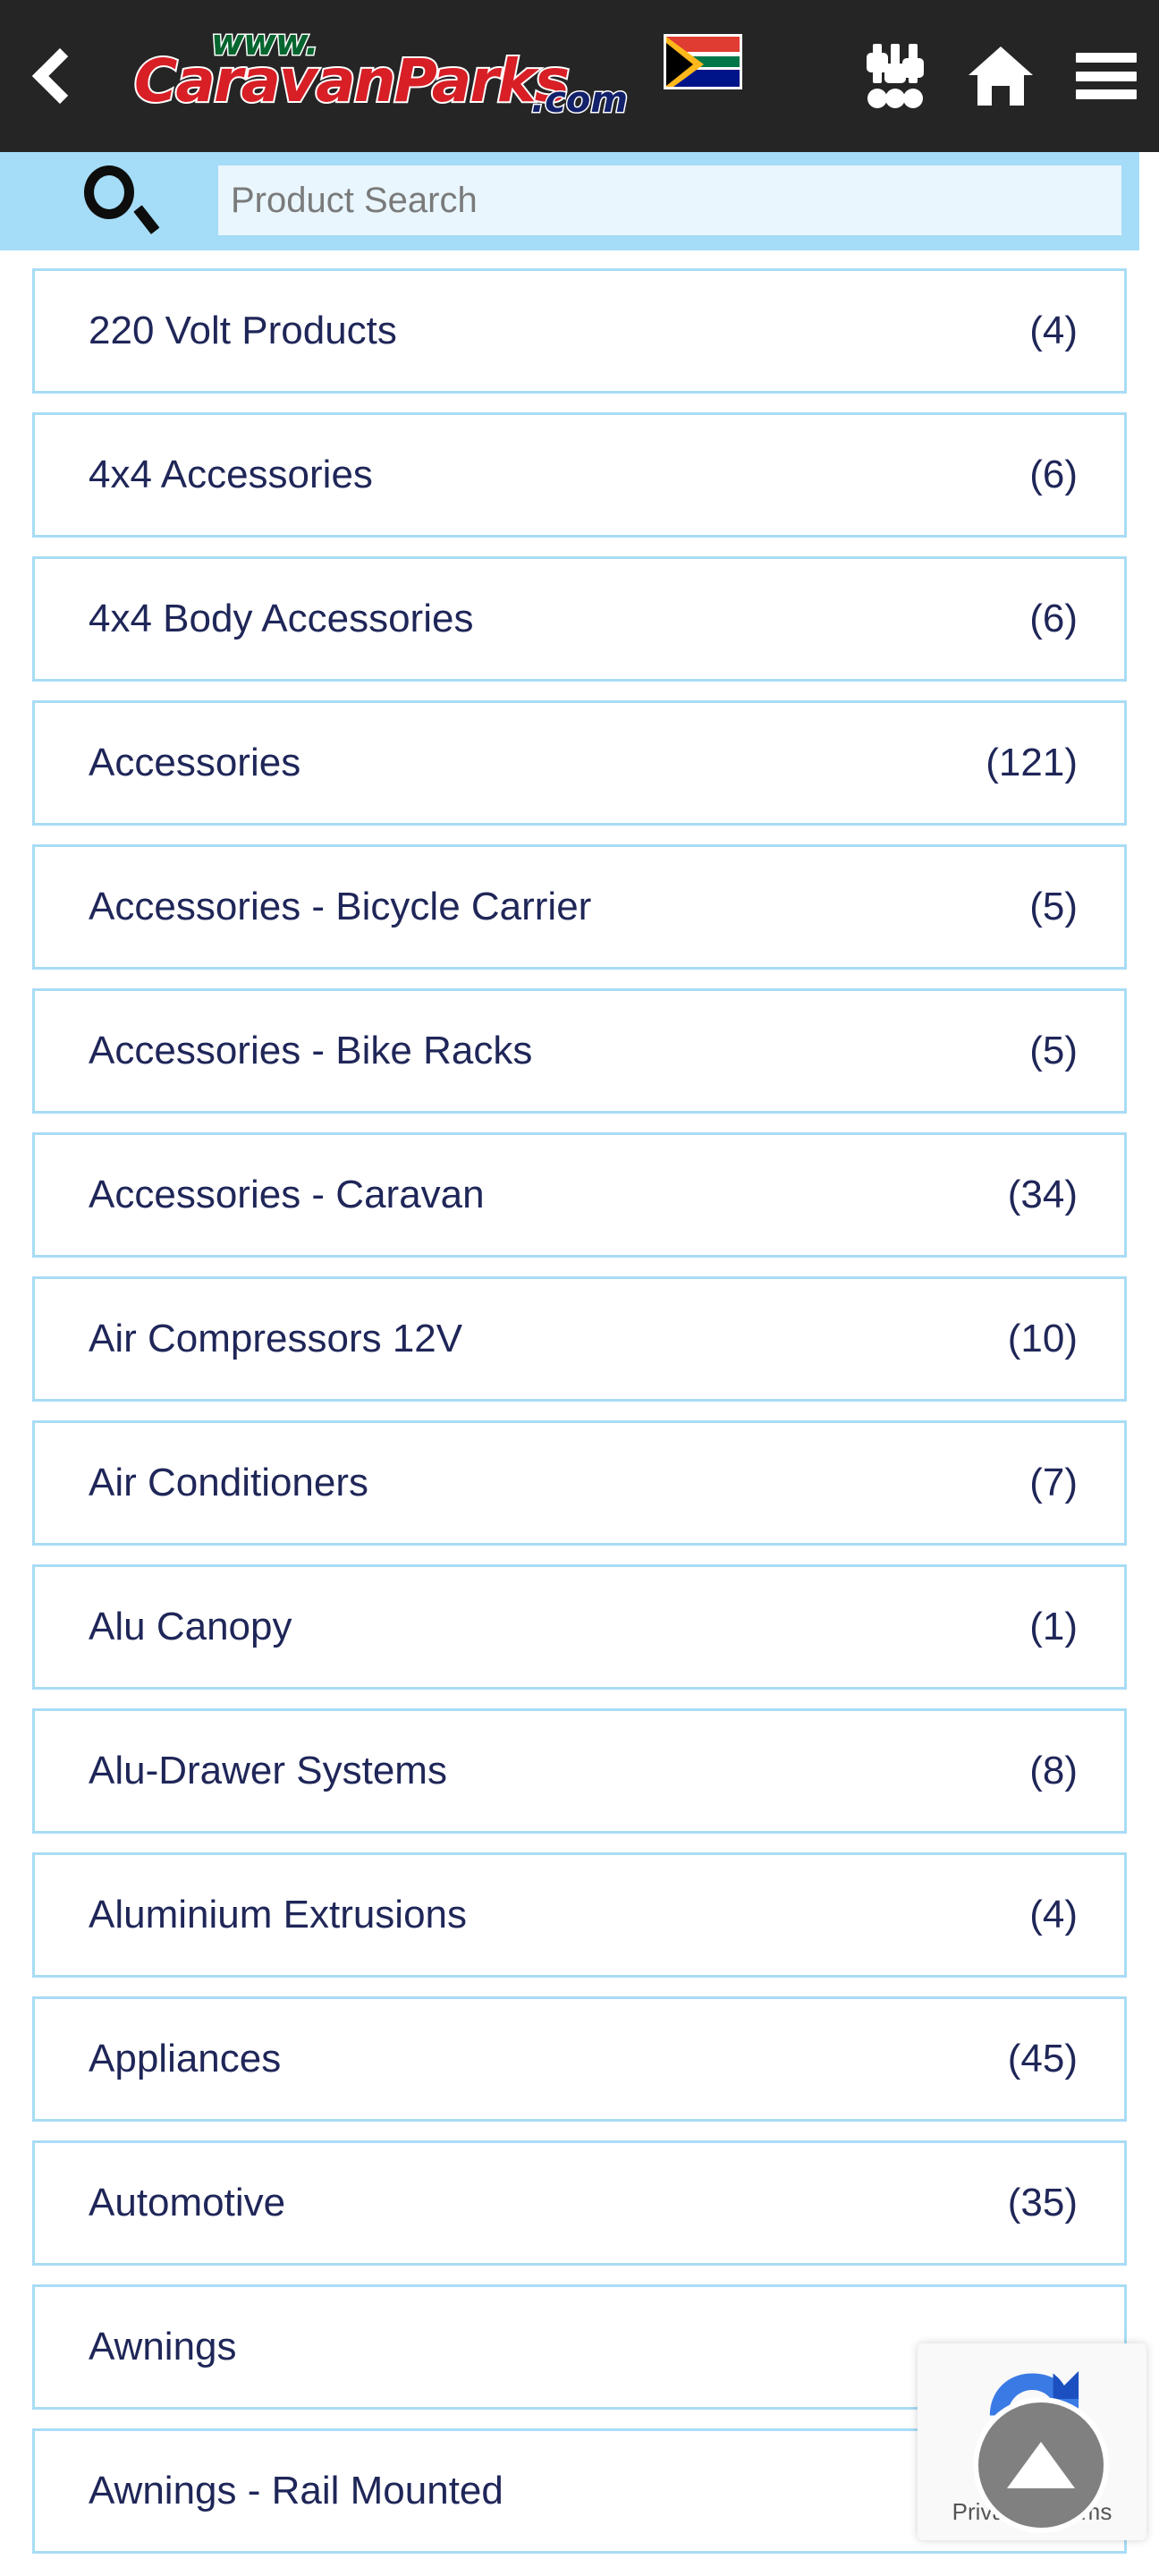 The height and width of the screenshot is (2576, 1159). Describe the element at coordinates (579, 1339) in the screenshot. I see `category-row: Air Compressors 12V (10)` at that location.